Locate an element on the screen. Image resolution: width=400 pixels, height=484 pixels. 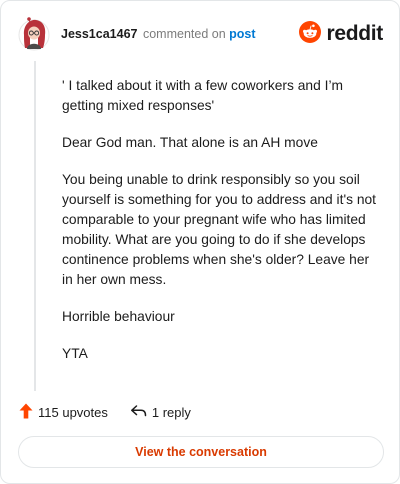
commented-on-text: commented on is located at coordinates (184, 34).